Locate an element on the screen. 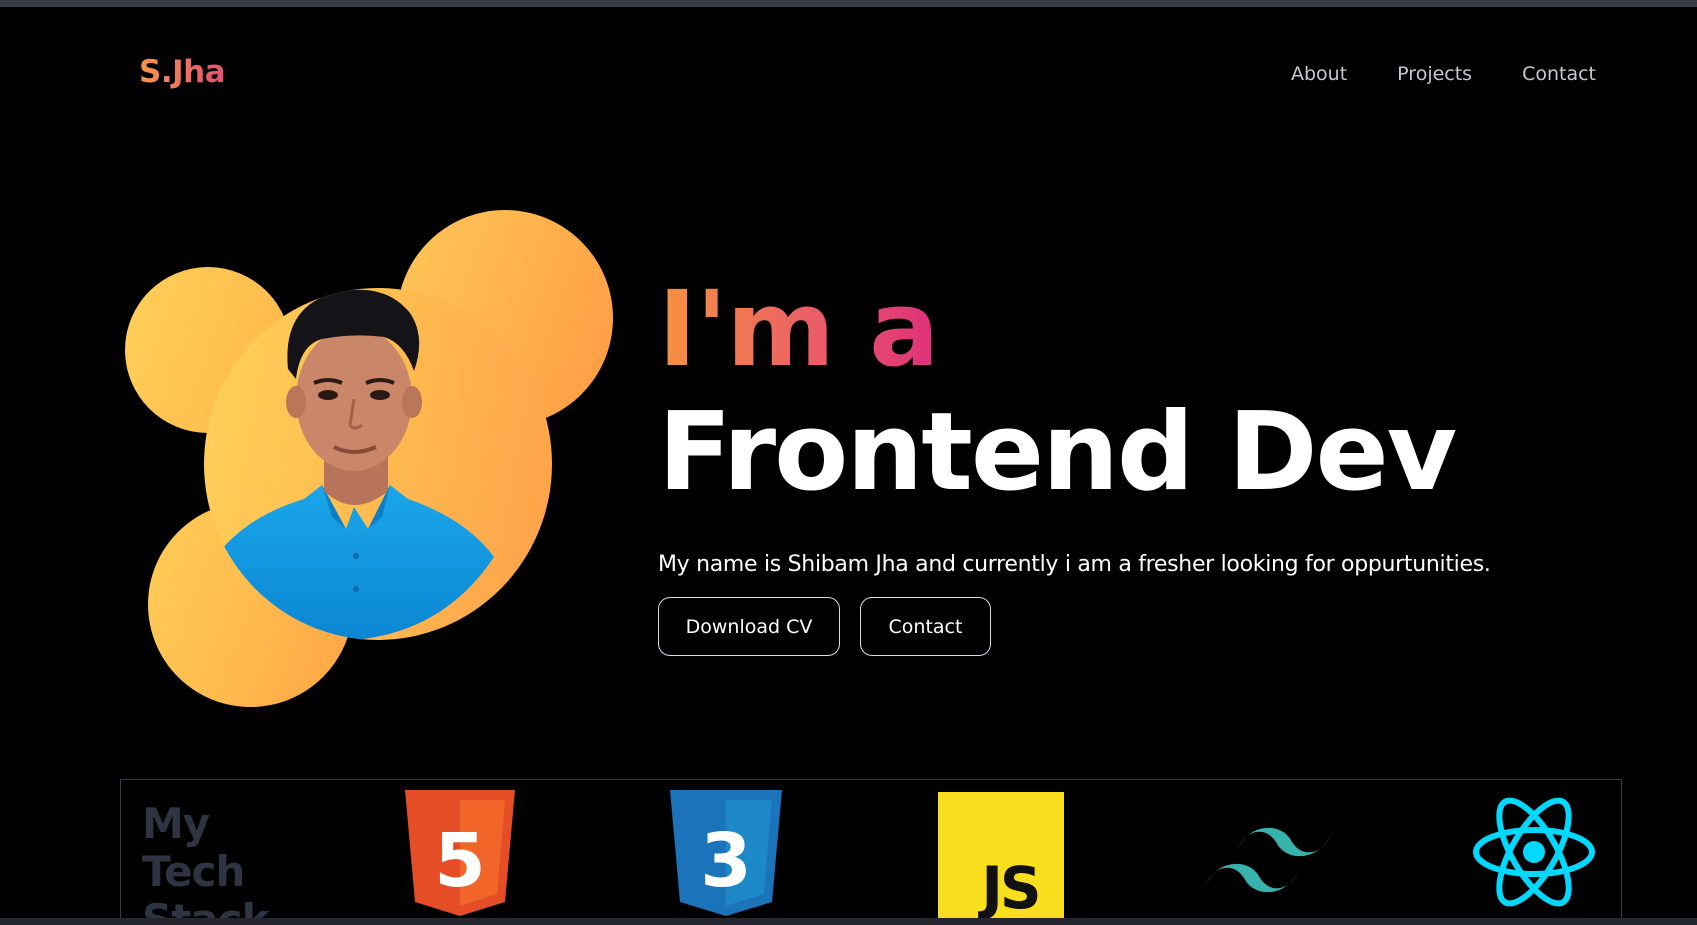 This screenshot has height=925, width=1697. hero-intro-heading: I'm a is located at coordinates (798, 329).